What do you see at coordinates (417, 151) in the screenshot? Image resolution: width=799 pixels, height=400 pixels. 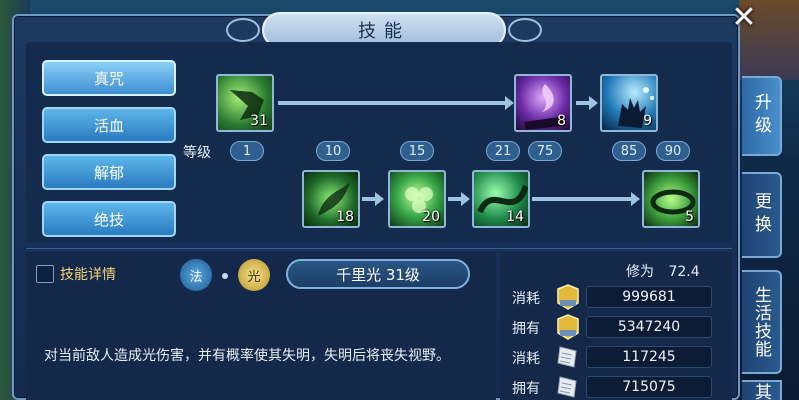 I see `level-mark: 15` at bounding box center [417, 151].